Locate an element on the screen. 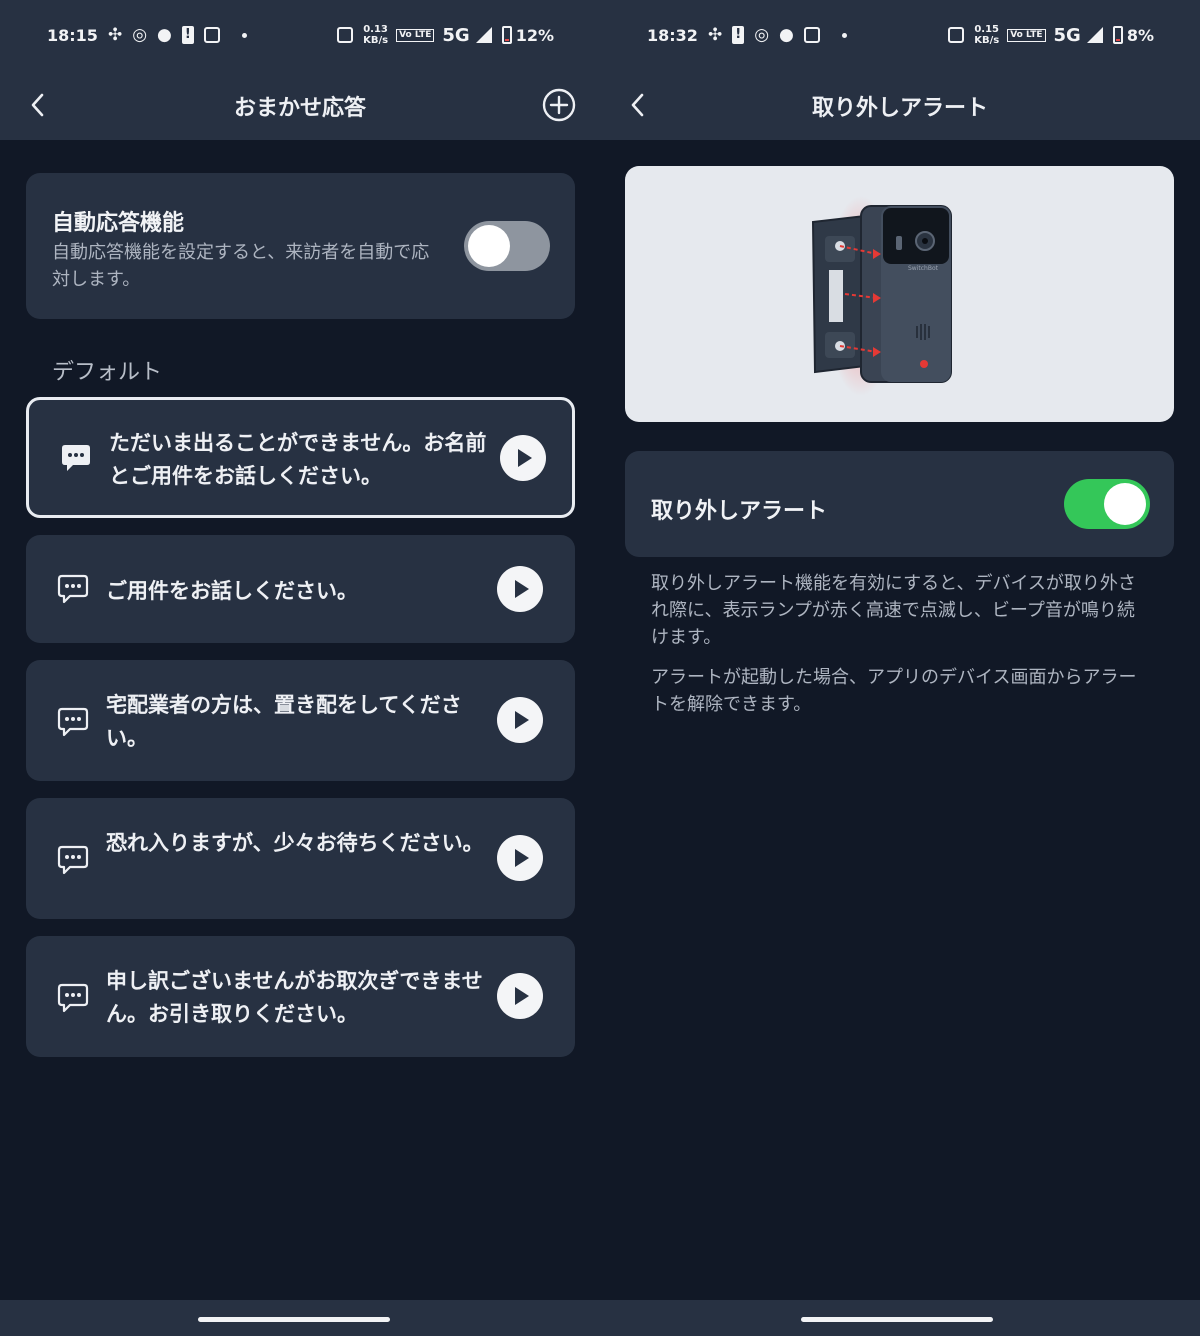  device-illustration-card: SwitchBot is located at coordinates (899, 294).